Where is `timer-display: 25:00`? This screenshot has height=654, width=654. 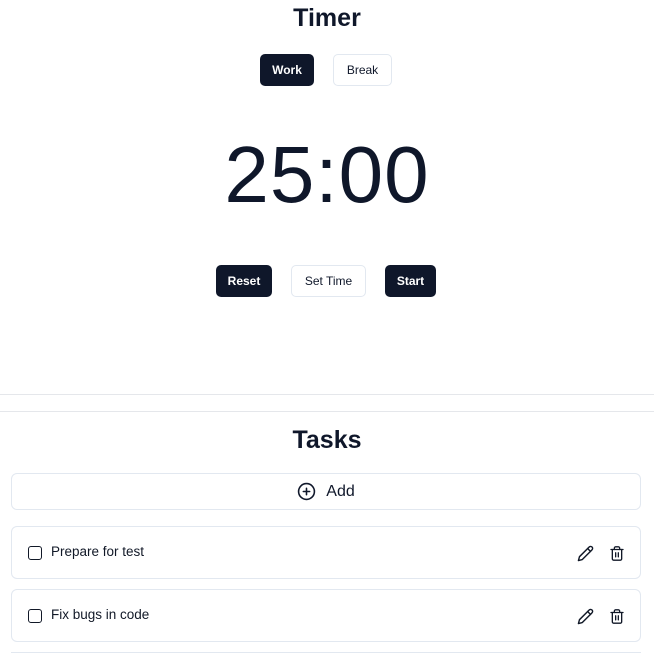 timer-display: 25:00 is located at coordinates (327, 174).